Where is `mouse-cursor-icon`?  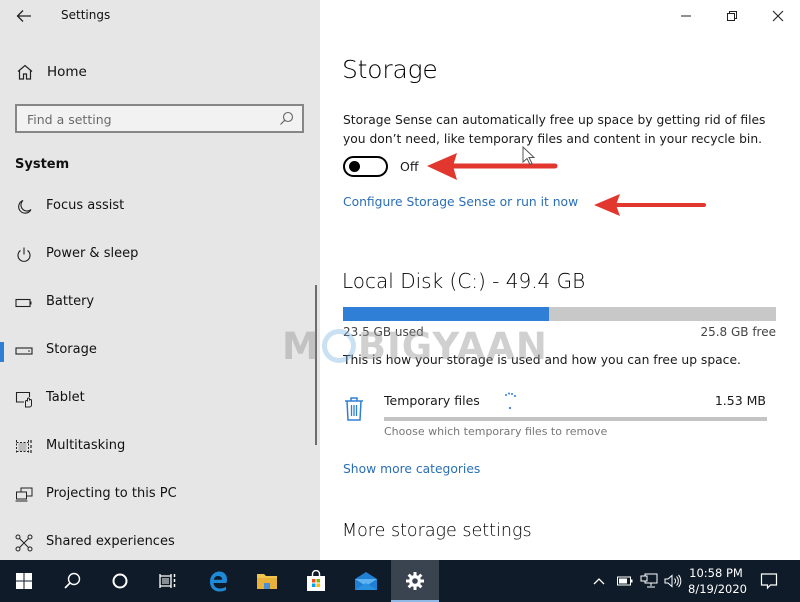 mouse-cursor-icon is located at coordinates (529, 156).